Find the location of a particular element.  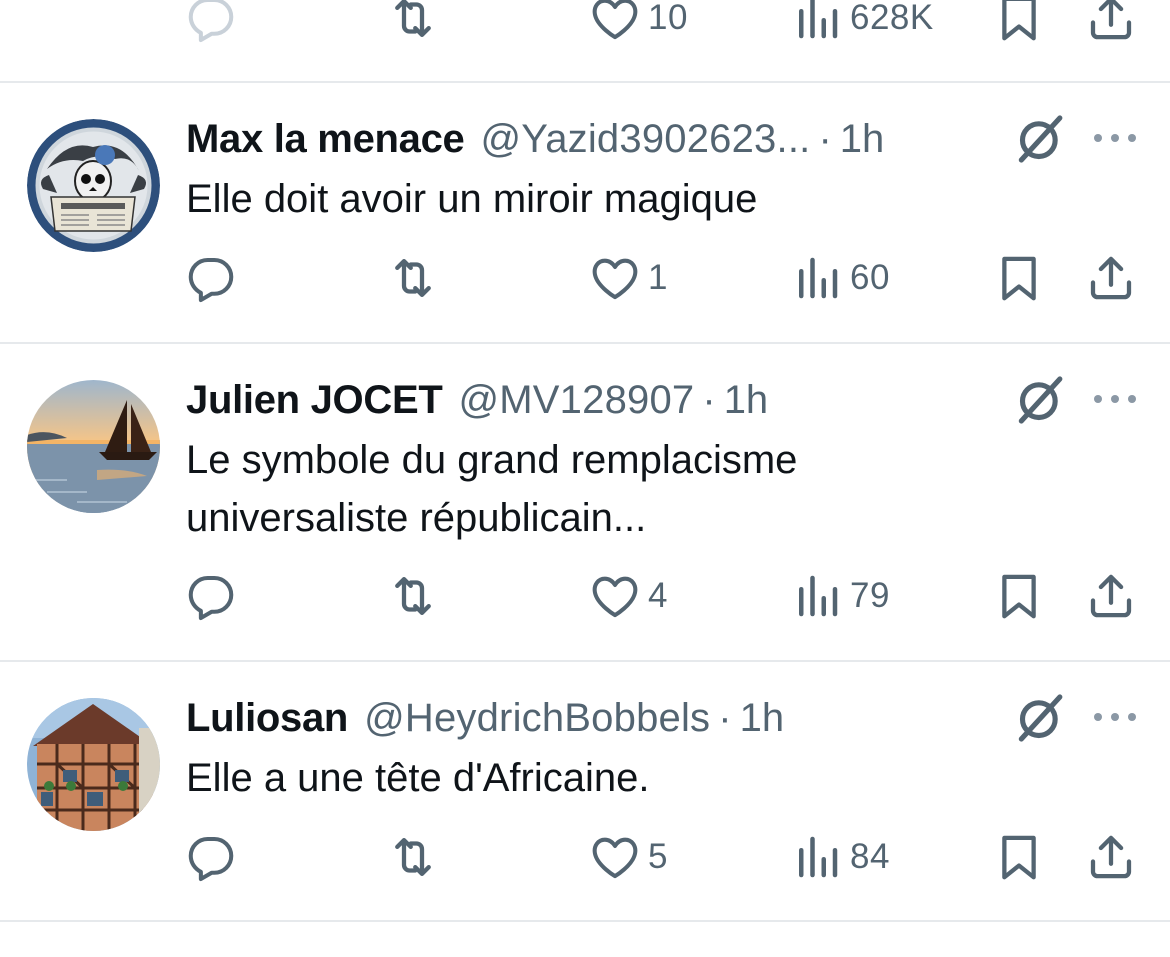

views-count: 628K is located at coordinates (892, 18).